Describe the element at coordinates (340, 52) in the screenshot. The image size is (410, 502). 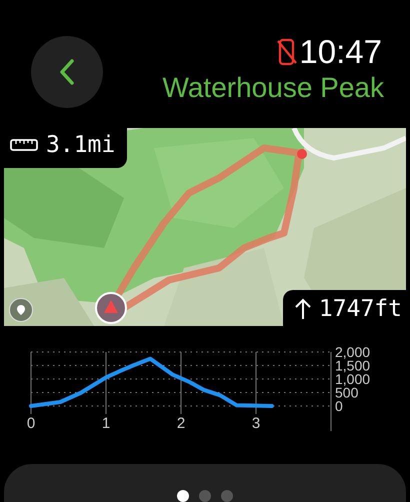
I see `clock-time: 10:47` at that location.